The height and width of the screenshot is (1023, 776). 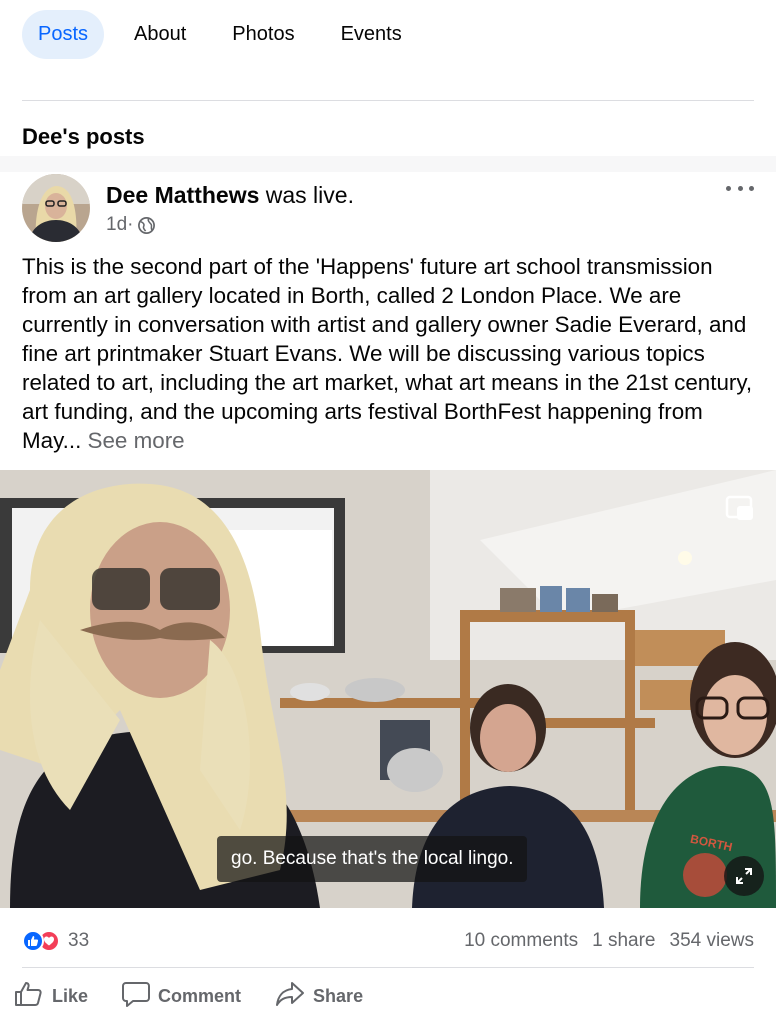 What do you see at coordinates (133, 440) in the screenshot?
I see `see-more-link: See more` at bounding box center [133, 440].